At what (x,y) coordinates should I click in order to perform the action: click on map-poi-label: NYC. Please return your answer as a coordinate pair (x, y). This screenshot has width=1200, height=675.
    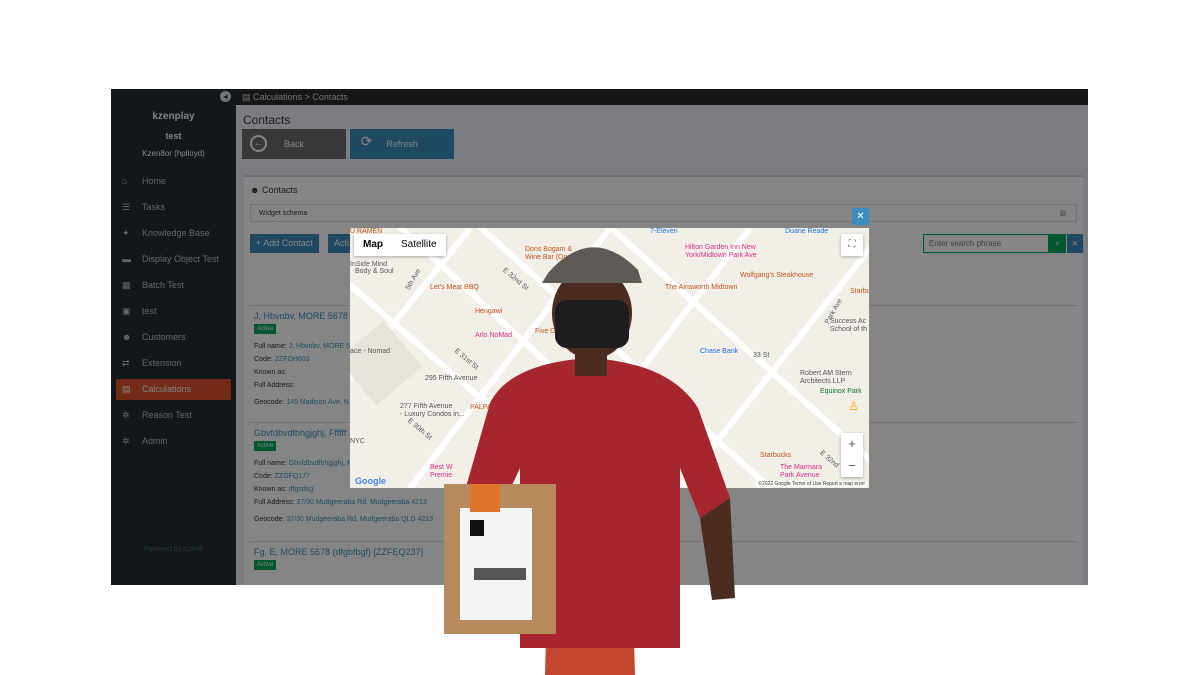
    Looking at the image, I should click on (357, 441).